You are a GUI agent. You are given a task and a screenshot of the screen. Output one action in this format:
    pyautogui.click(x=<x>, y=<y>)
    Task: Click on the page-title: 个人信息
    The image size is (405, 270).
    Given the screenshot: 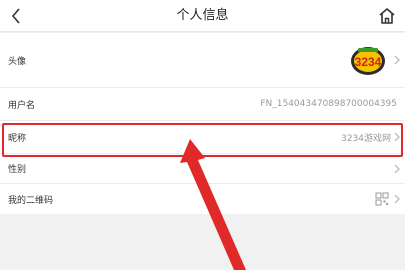 What is the action you would take?
    pyautogui.click(x=202, y=15)
    